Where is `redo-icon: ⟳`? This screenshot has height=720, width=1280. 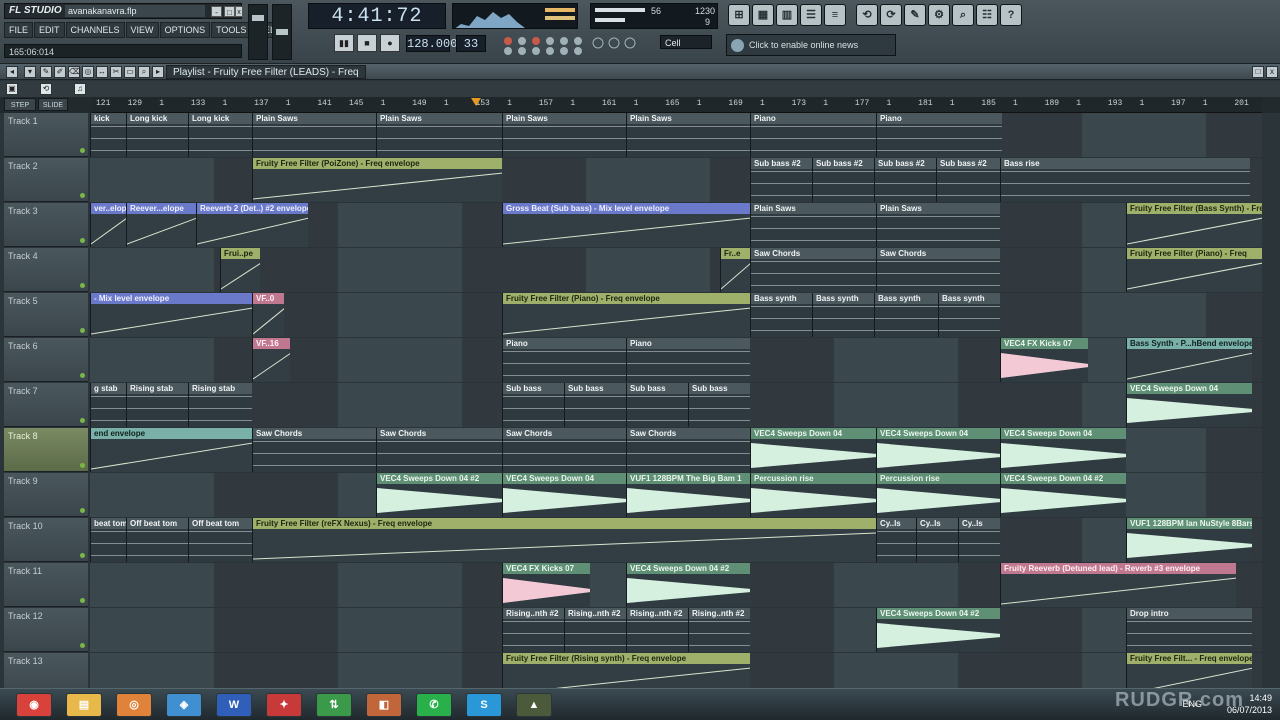
redo-icon: ⟳ is located at coordinates (891, 15).